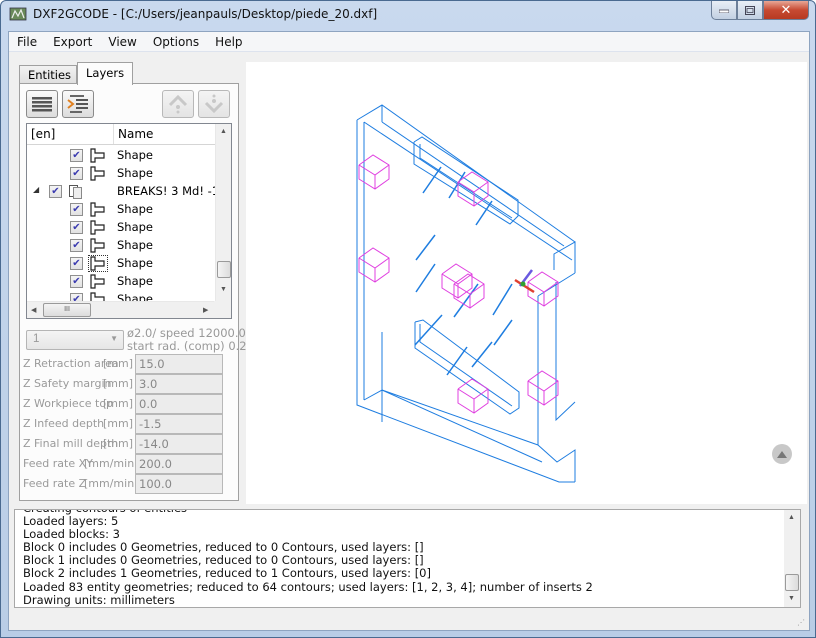 The width and height of the screenshot is (816, 638). What do you see at coordinates (105, 73) in the screenshot?
I see `tab-layers: Layers` at bounding box center [105, 73].